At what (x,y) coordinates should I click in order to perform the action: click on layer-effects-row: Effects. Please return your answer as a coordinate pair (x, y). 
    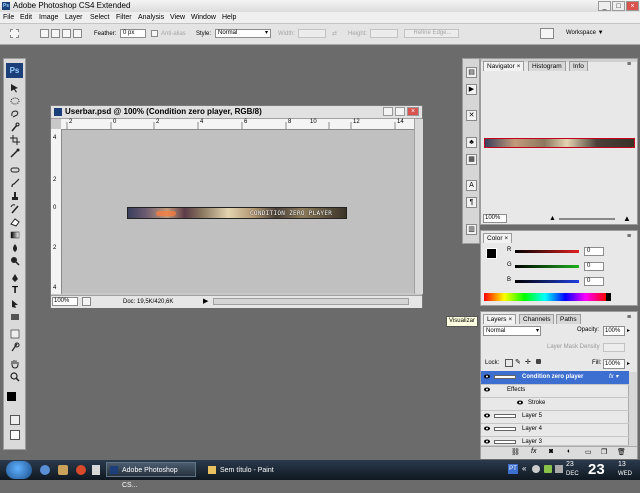
    Looking at the image, I should click on (555, 391).